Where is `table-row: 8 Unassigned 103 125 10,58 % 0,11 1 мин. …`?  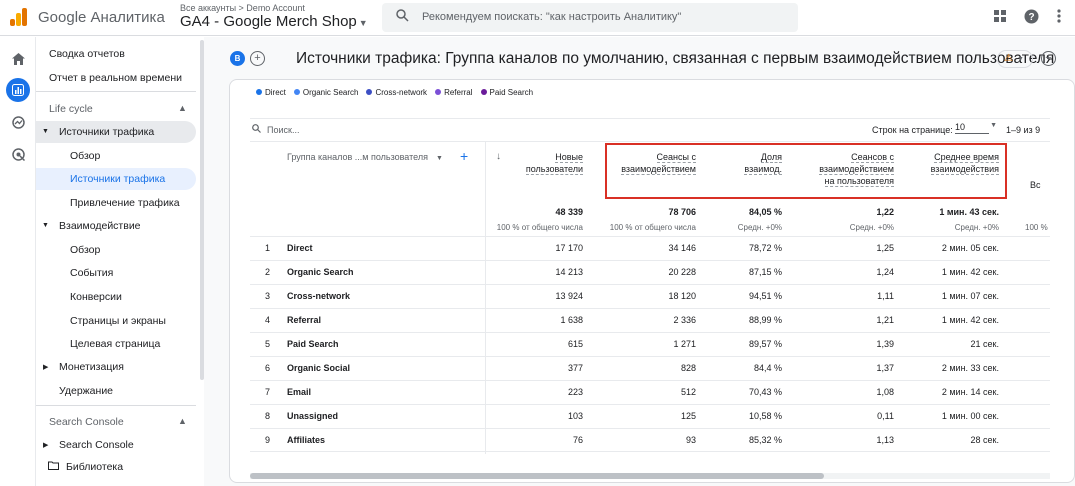 table-row: 8 Unassigned 103 125 10,58 % 0,11 1 мин. … is located at coordinates (650, 416).